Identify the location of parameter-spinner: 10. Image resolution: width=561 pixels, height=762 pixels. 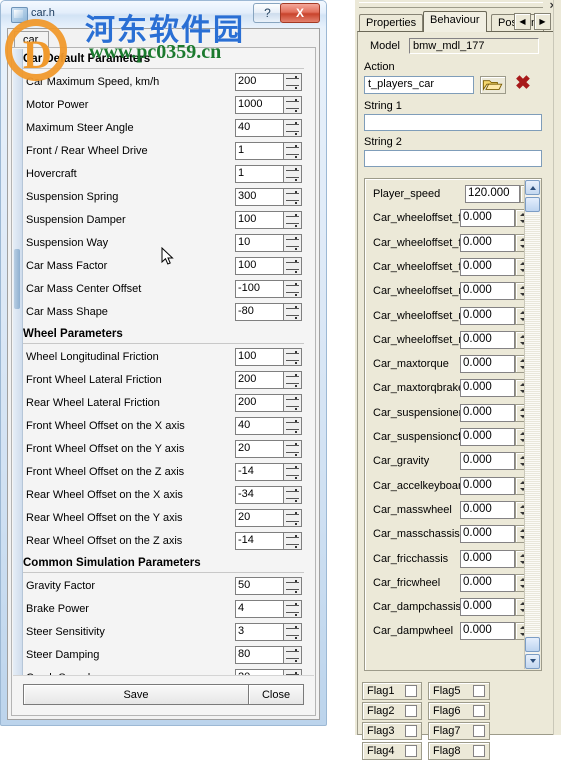
(268, 243).